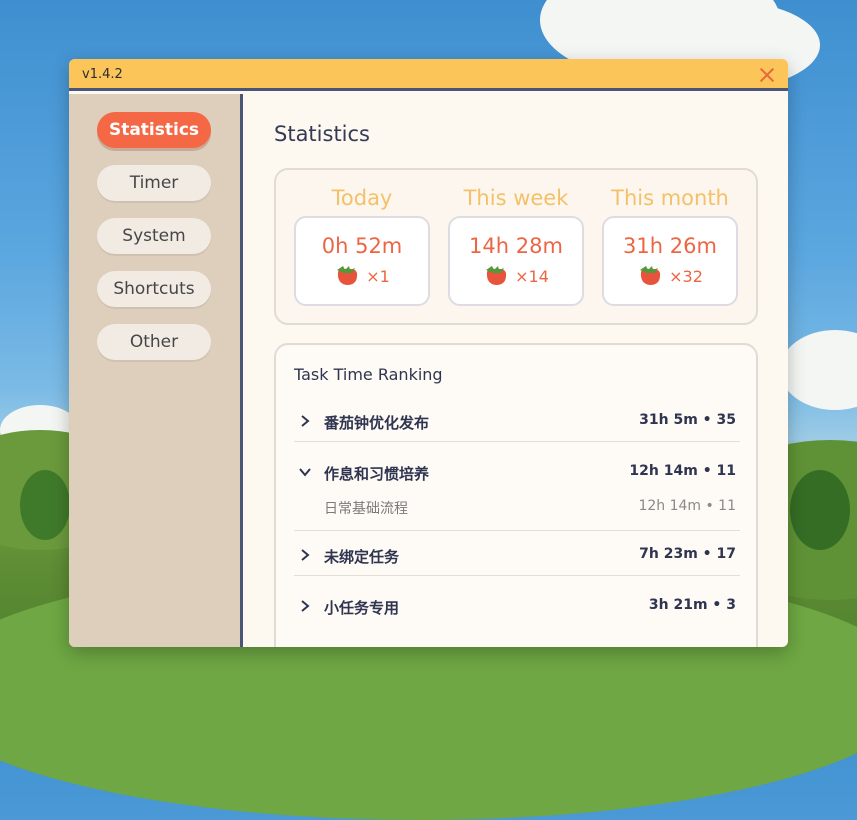  I want to click on sidebar: Statistics Timer System Shortcuts Other, so click(156, 370).